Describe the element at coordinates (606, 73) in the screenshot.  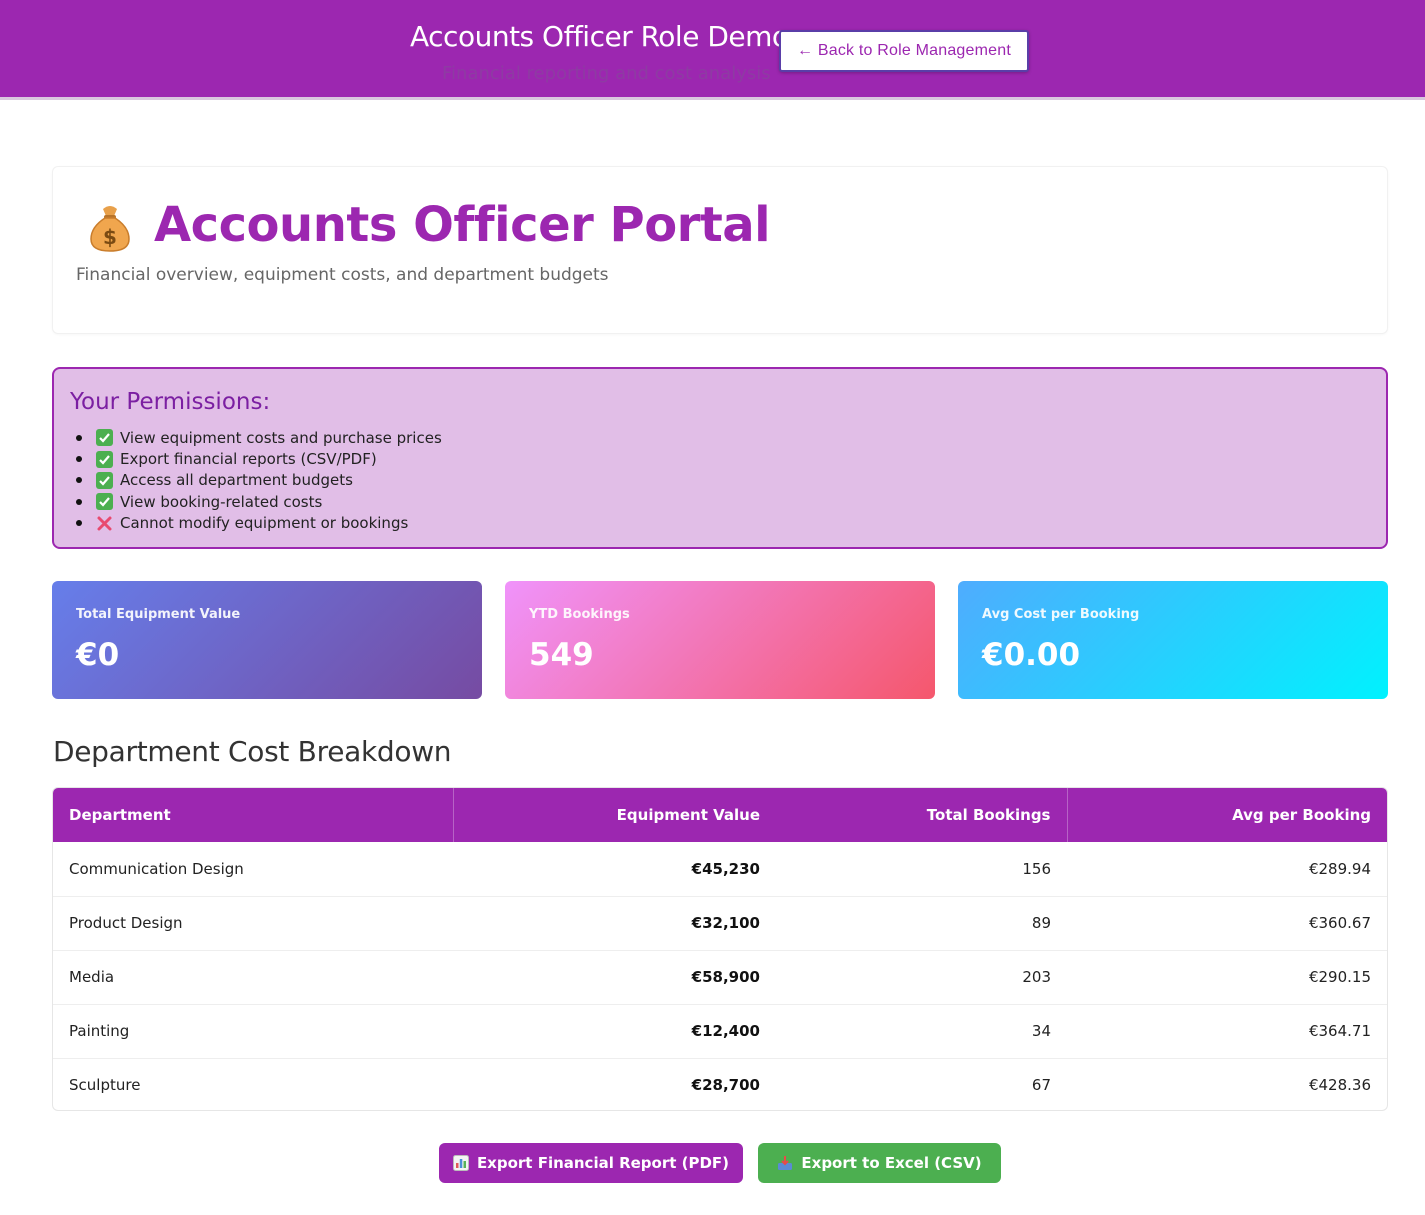
I see `header-subtitle: Financial reporting and cost analysis` at that location.